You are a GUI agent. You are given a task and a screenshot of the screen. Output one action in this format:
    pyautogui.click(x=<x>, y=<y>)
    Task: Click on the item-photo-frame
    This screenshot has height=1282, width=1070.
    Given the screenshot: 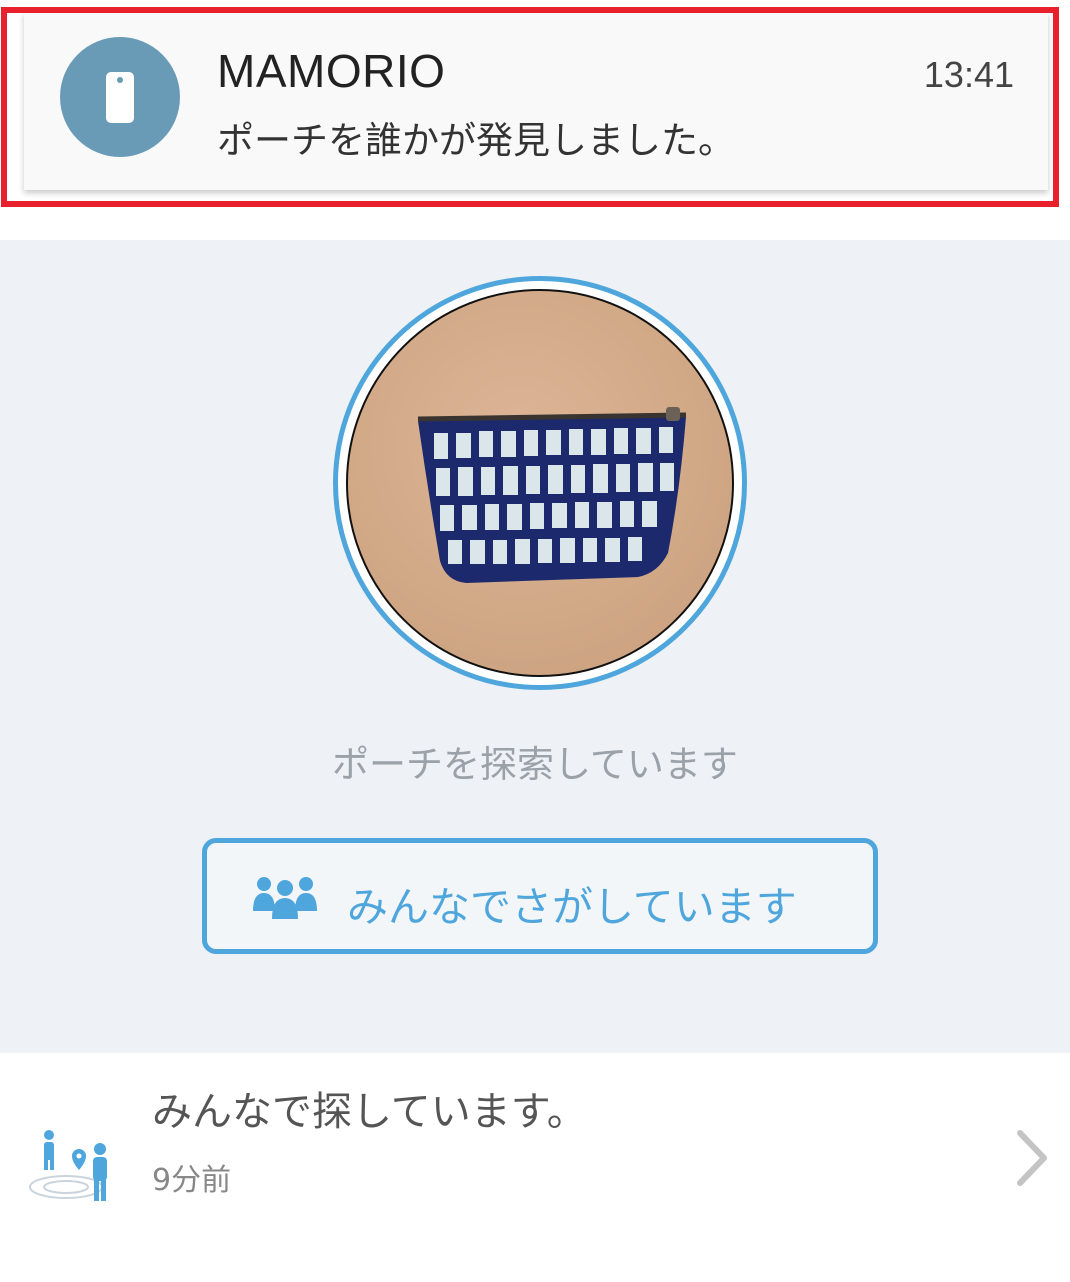 What is the action you would take?
    pyautogui.click(x=540, y=483)
    